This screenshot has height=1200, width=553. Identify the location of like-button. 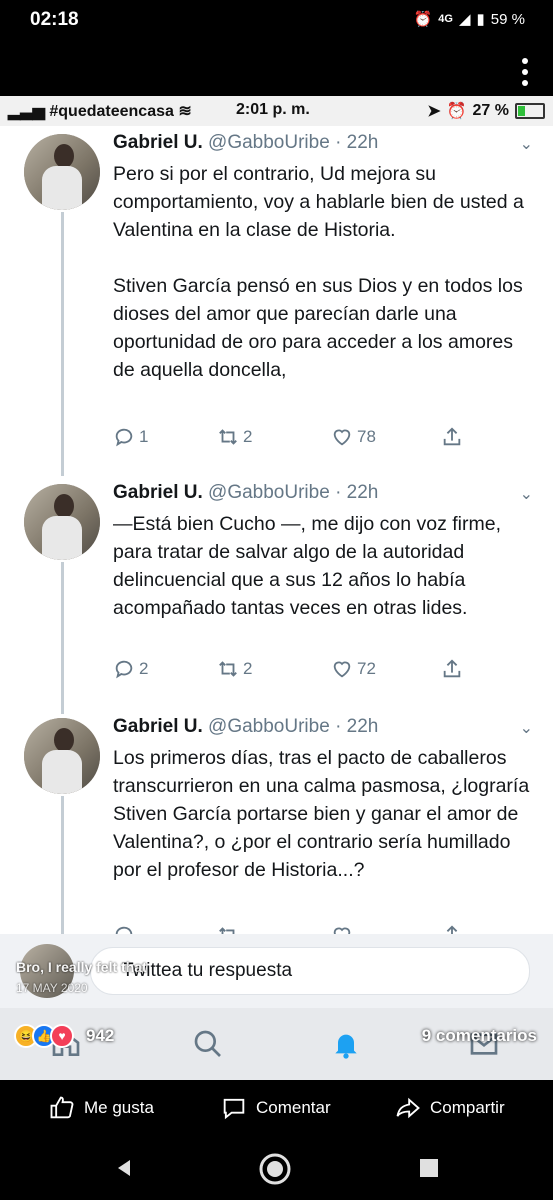
(342, 929).